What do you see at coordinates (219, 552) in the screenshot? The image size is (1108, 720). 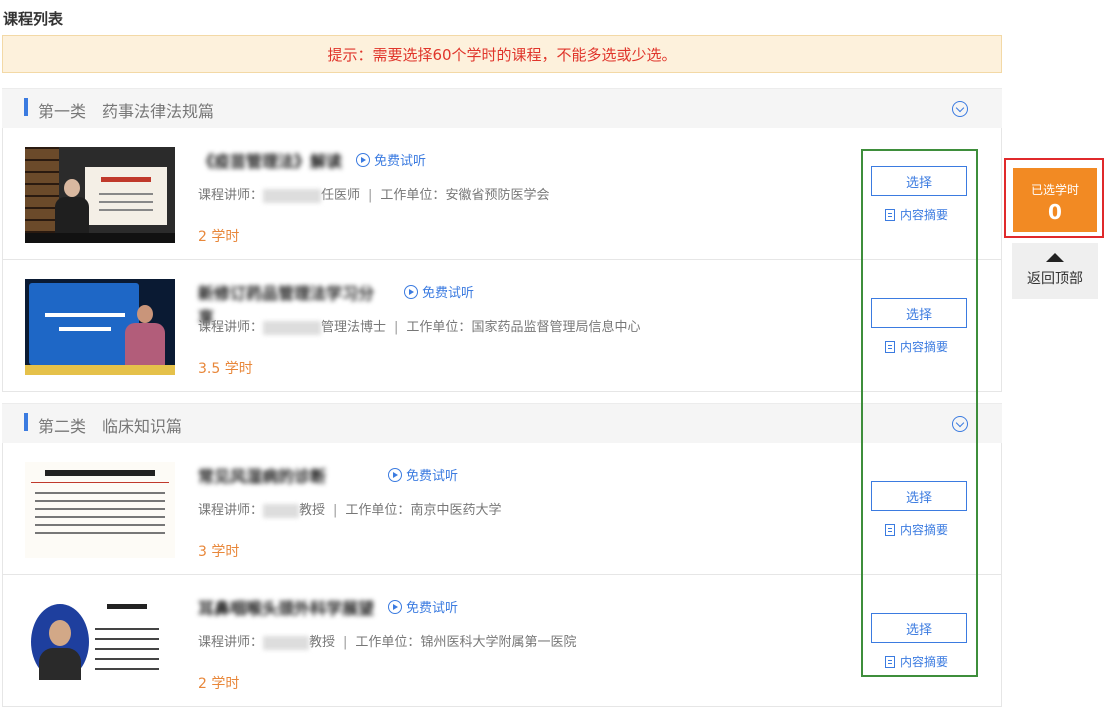 I see `course-hours: 3 学时` at bounding box center [219, 552].